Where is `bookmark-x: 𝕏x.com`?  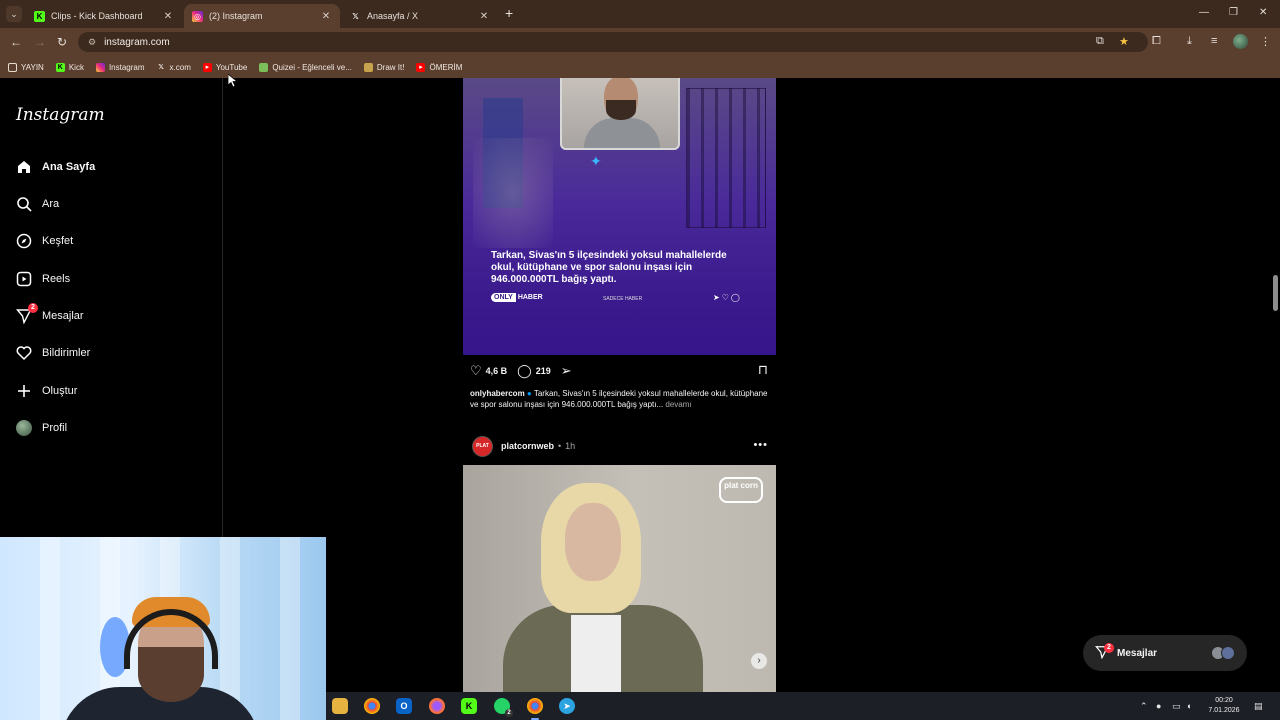 bookmark-x: 𝕏x.com is located at coordinates (174, 67).